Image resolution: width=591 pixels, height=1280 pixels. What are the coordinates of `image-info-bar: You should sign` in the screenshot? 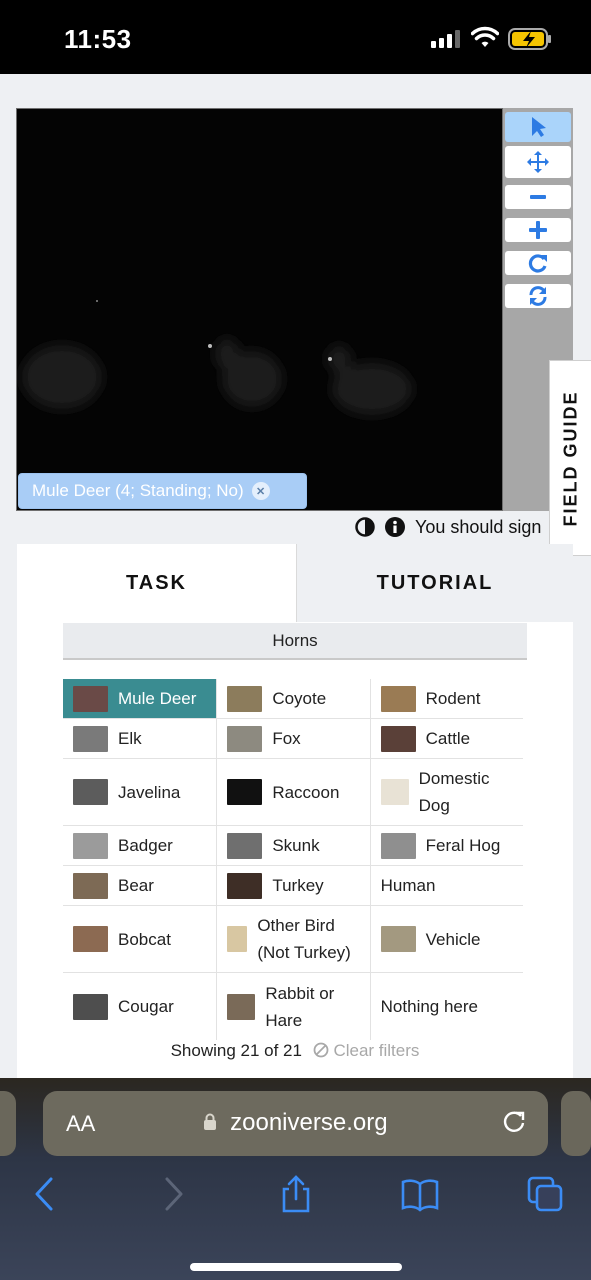 It's located at (455, 527).